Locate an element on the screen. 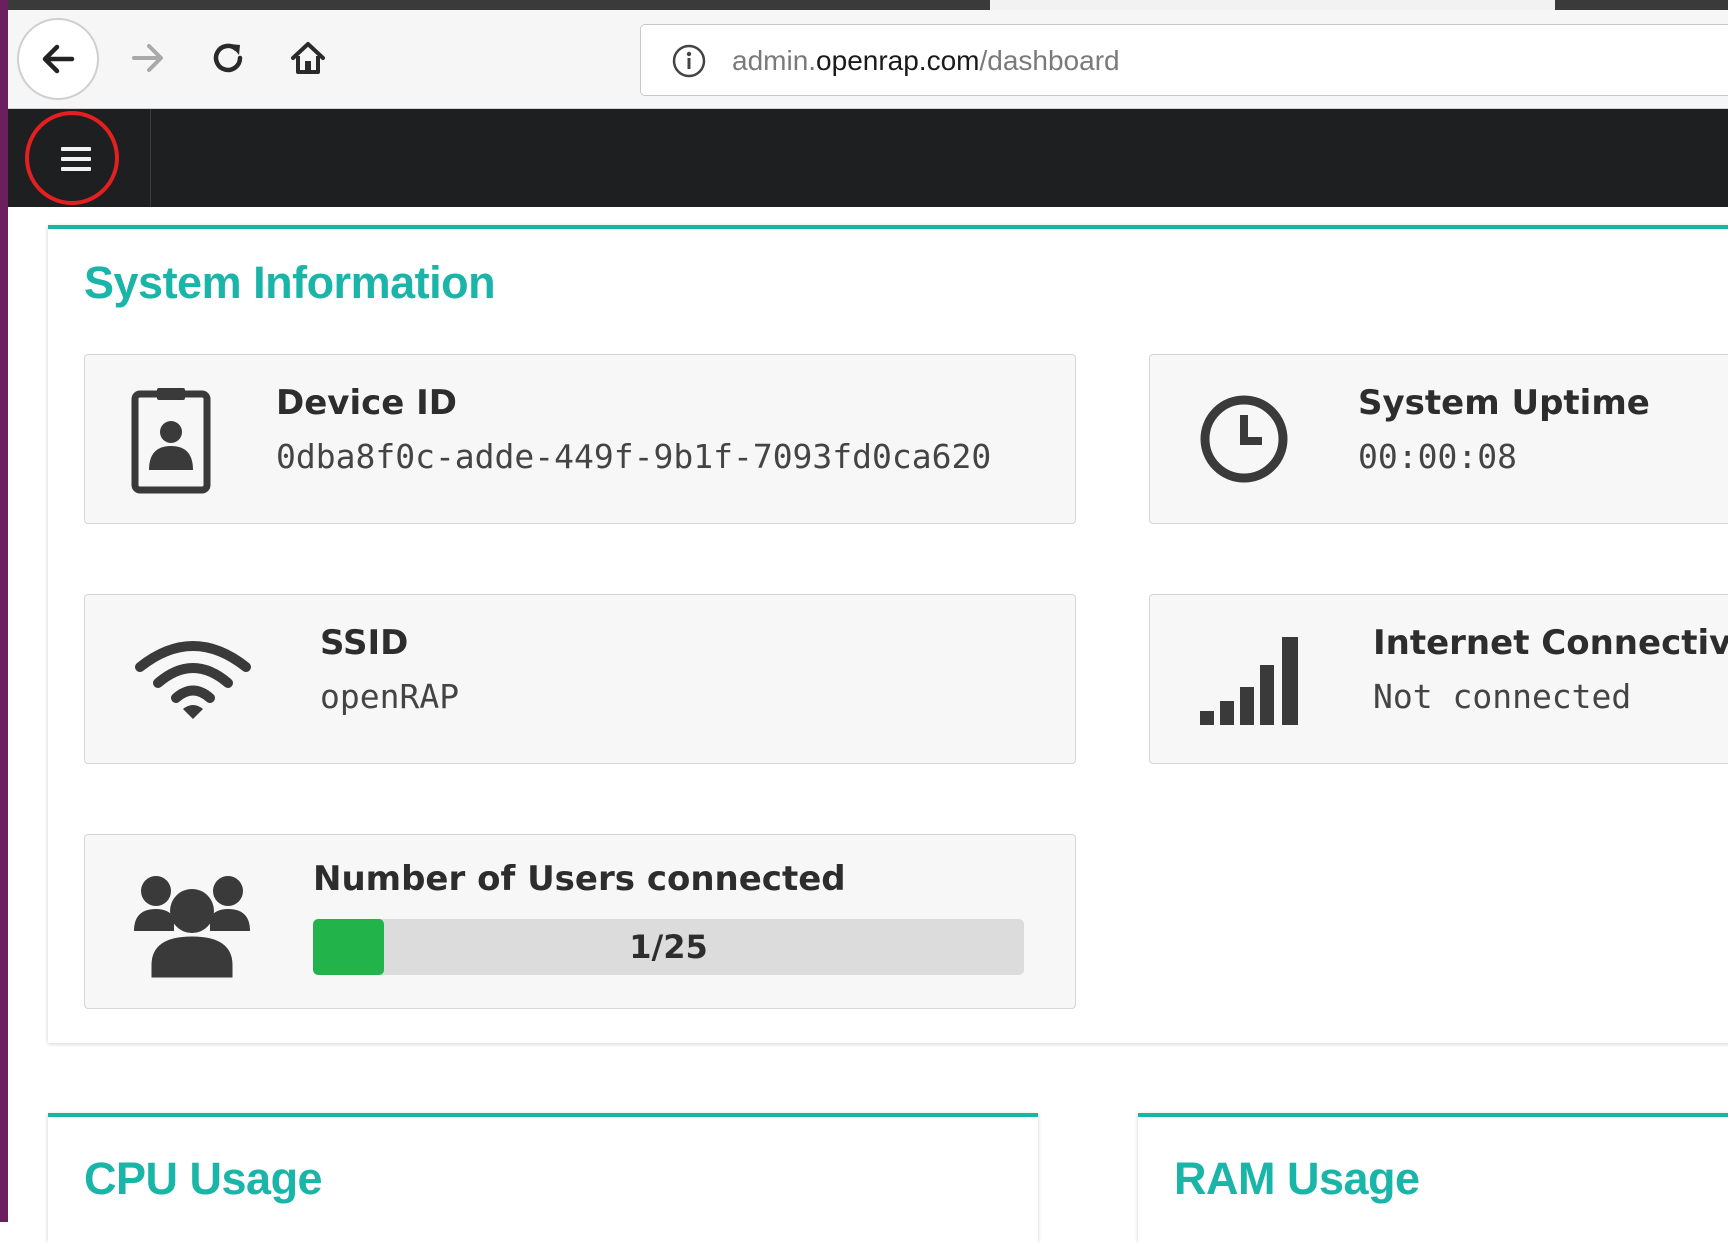  hamburger-menu-icon is located at coordinates (76, 159).